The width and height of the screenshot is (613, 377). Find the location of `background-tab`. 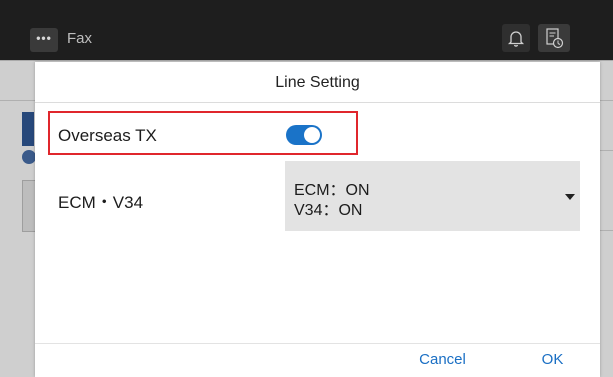

background-tab is located at coordinates (28, 129).